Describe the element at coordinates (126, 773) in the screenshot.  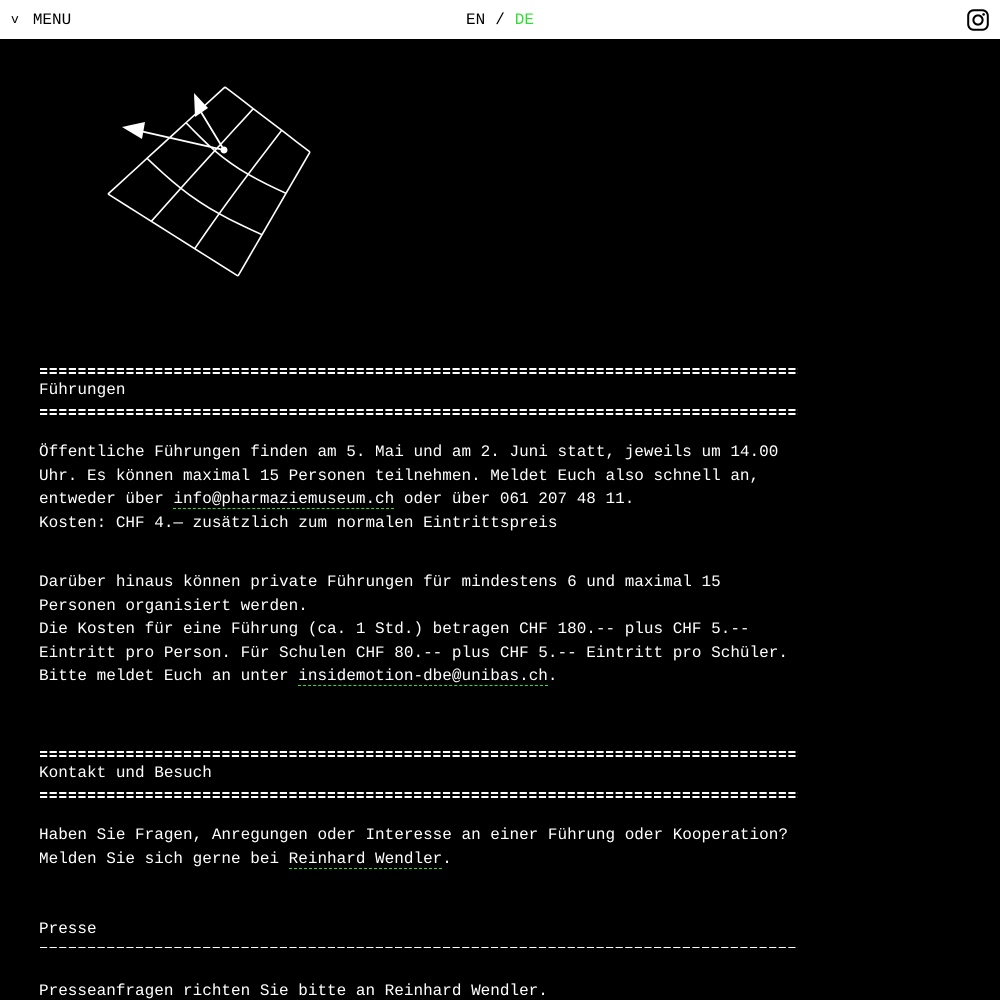
I see `section-heading: Kontakt und Besuch` at that location.